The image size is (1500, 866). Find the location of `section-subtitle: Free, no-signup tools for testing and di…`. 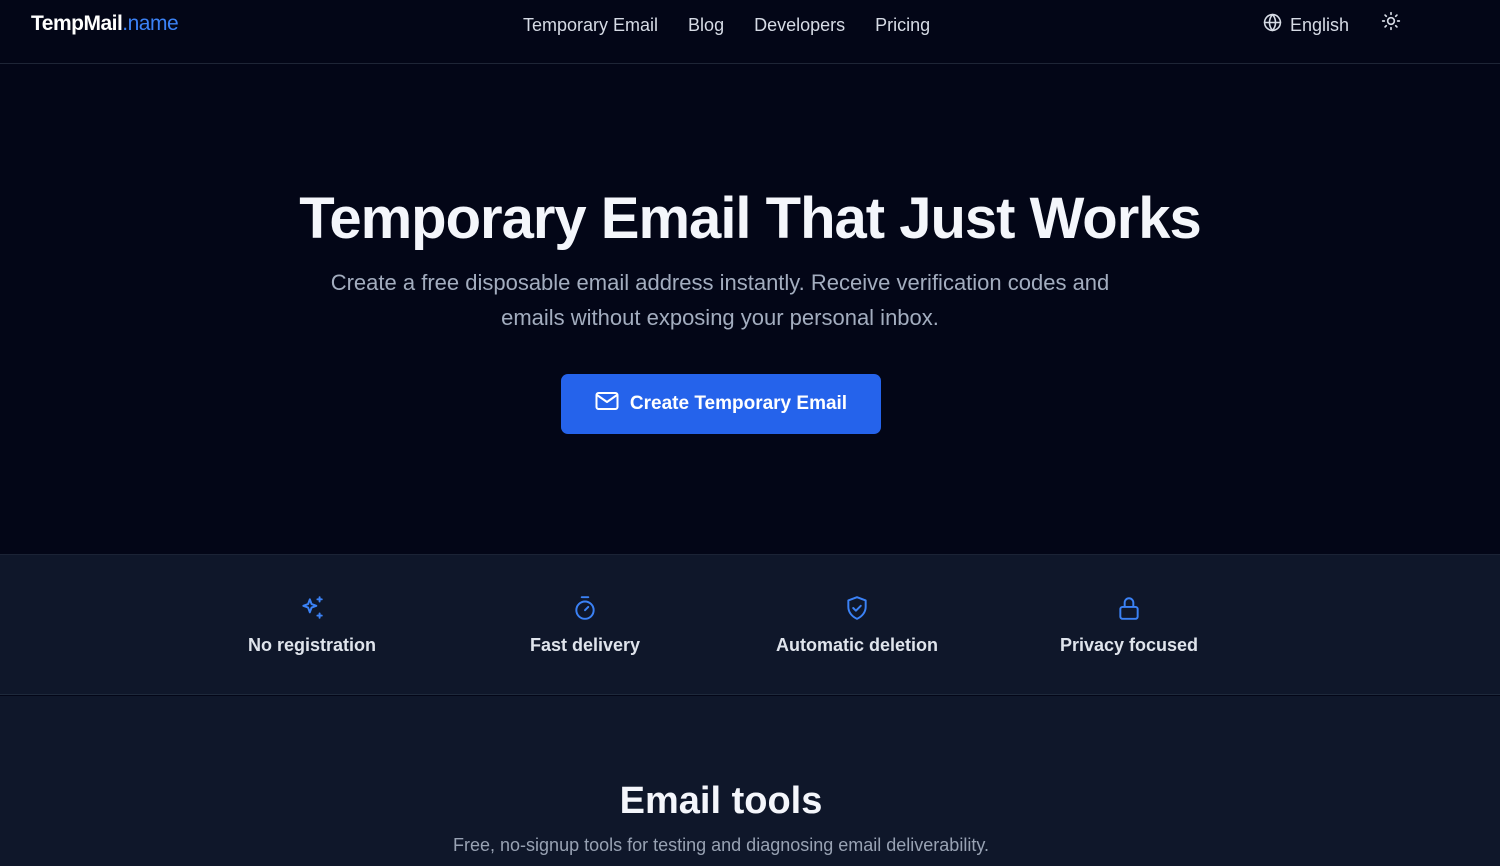

section-subtitle: Free, no-signup tools for testing and di… is located at coordinates (721, 845).